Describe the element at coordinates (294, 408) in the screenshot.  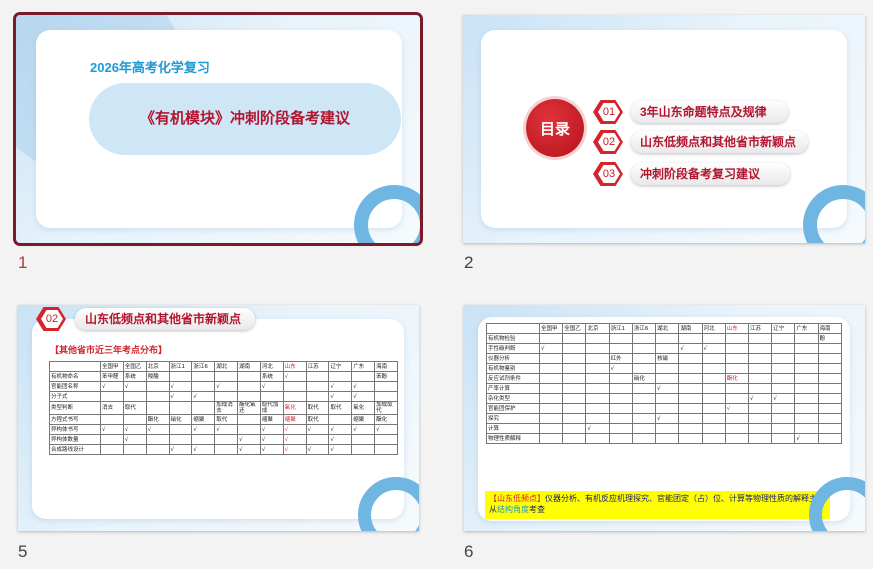
I see `table-cell: 氧化` at that location.